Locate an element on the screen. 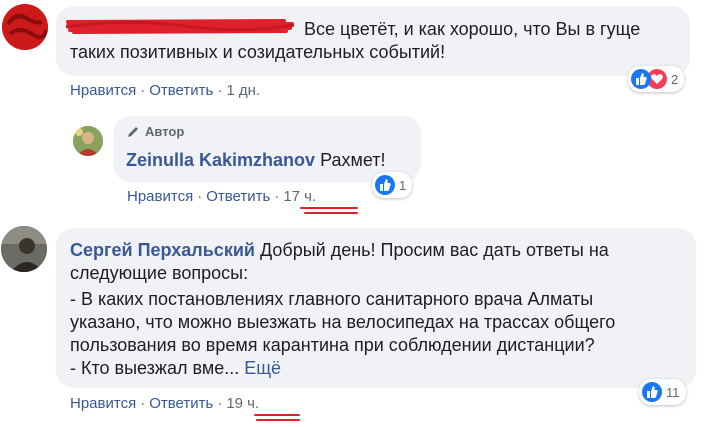  comment-text: Zeinulla Kakimzhanov Рахмет! is located at coordinates (256, 160).